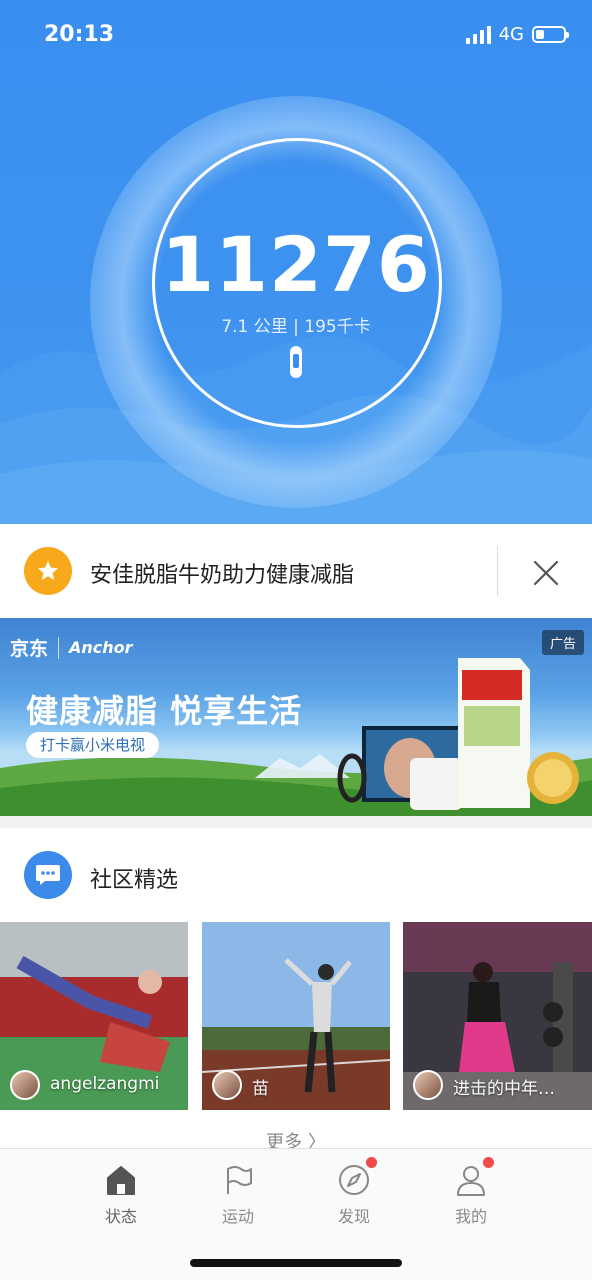 The height and width of the screenshot is (1280, 592). I want to click on anchor-logo: Anchor, so click(101, 647).